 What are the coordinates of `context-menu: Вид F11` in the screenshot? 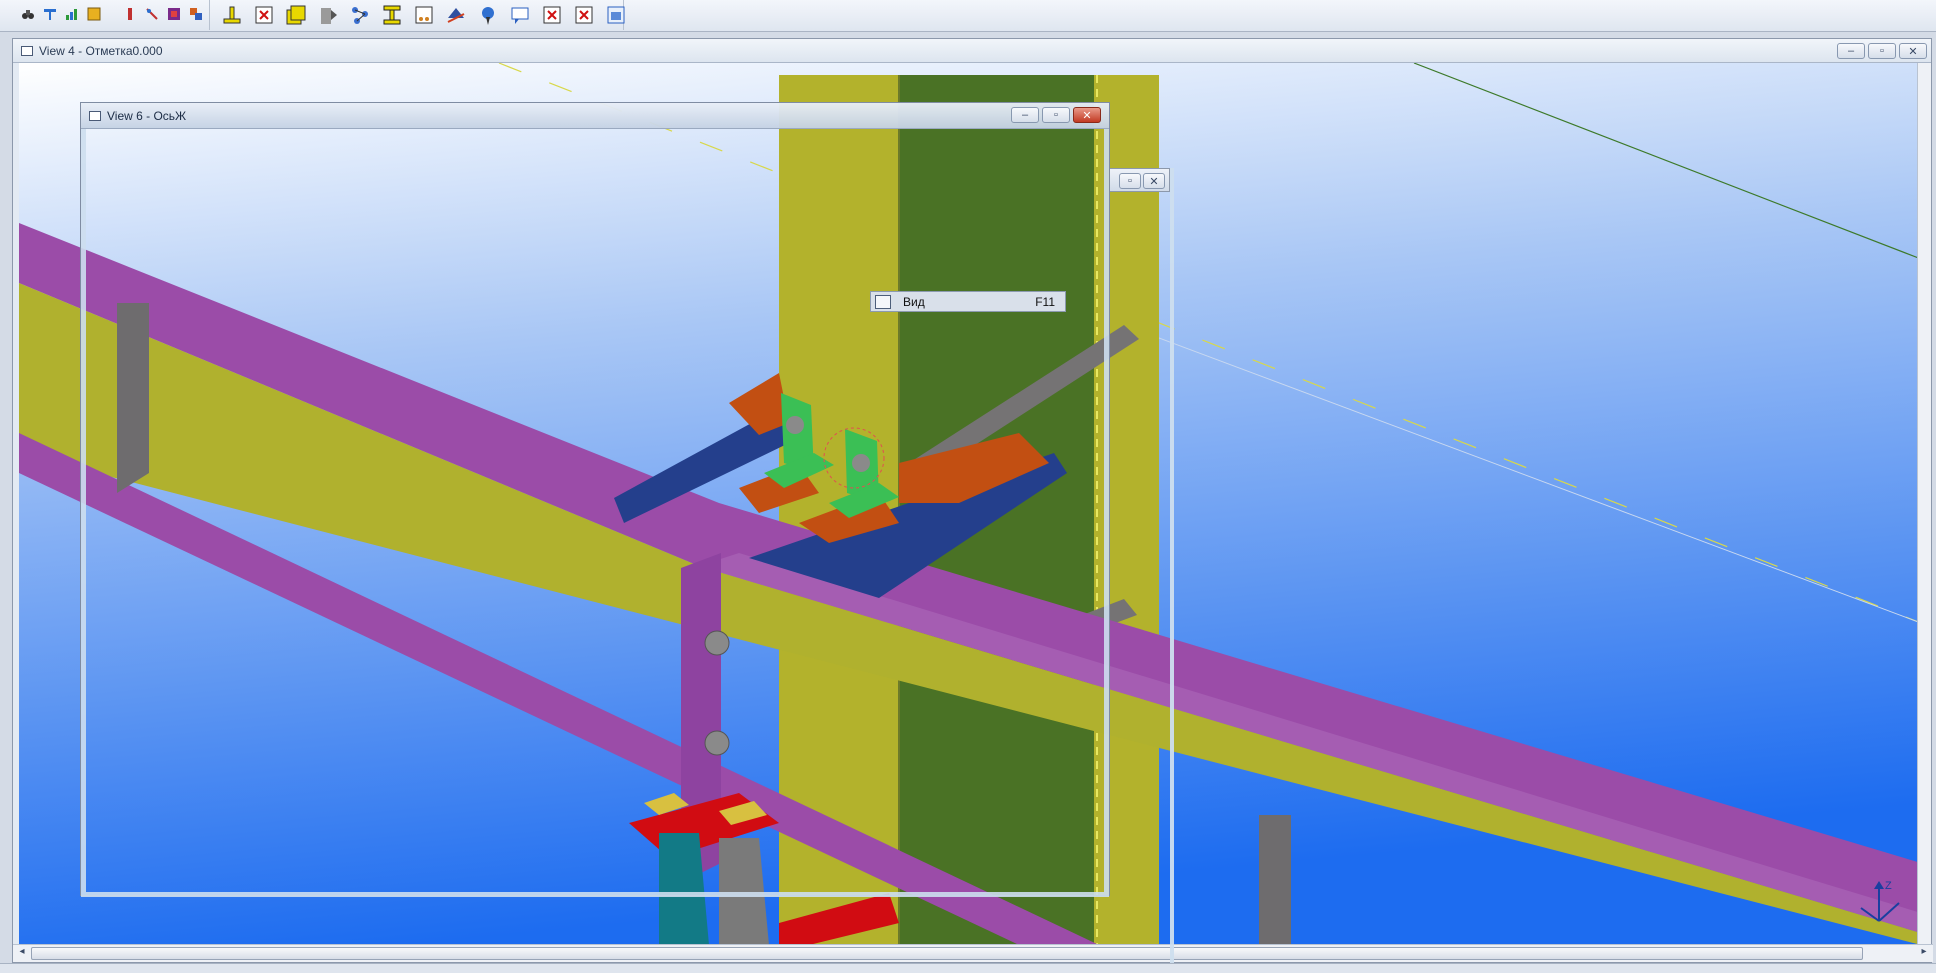 It's located at (968, 301).